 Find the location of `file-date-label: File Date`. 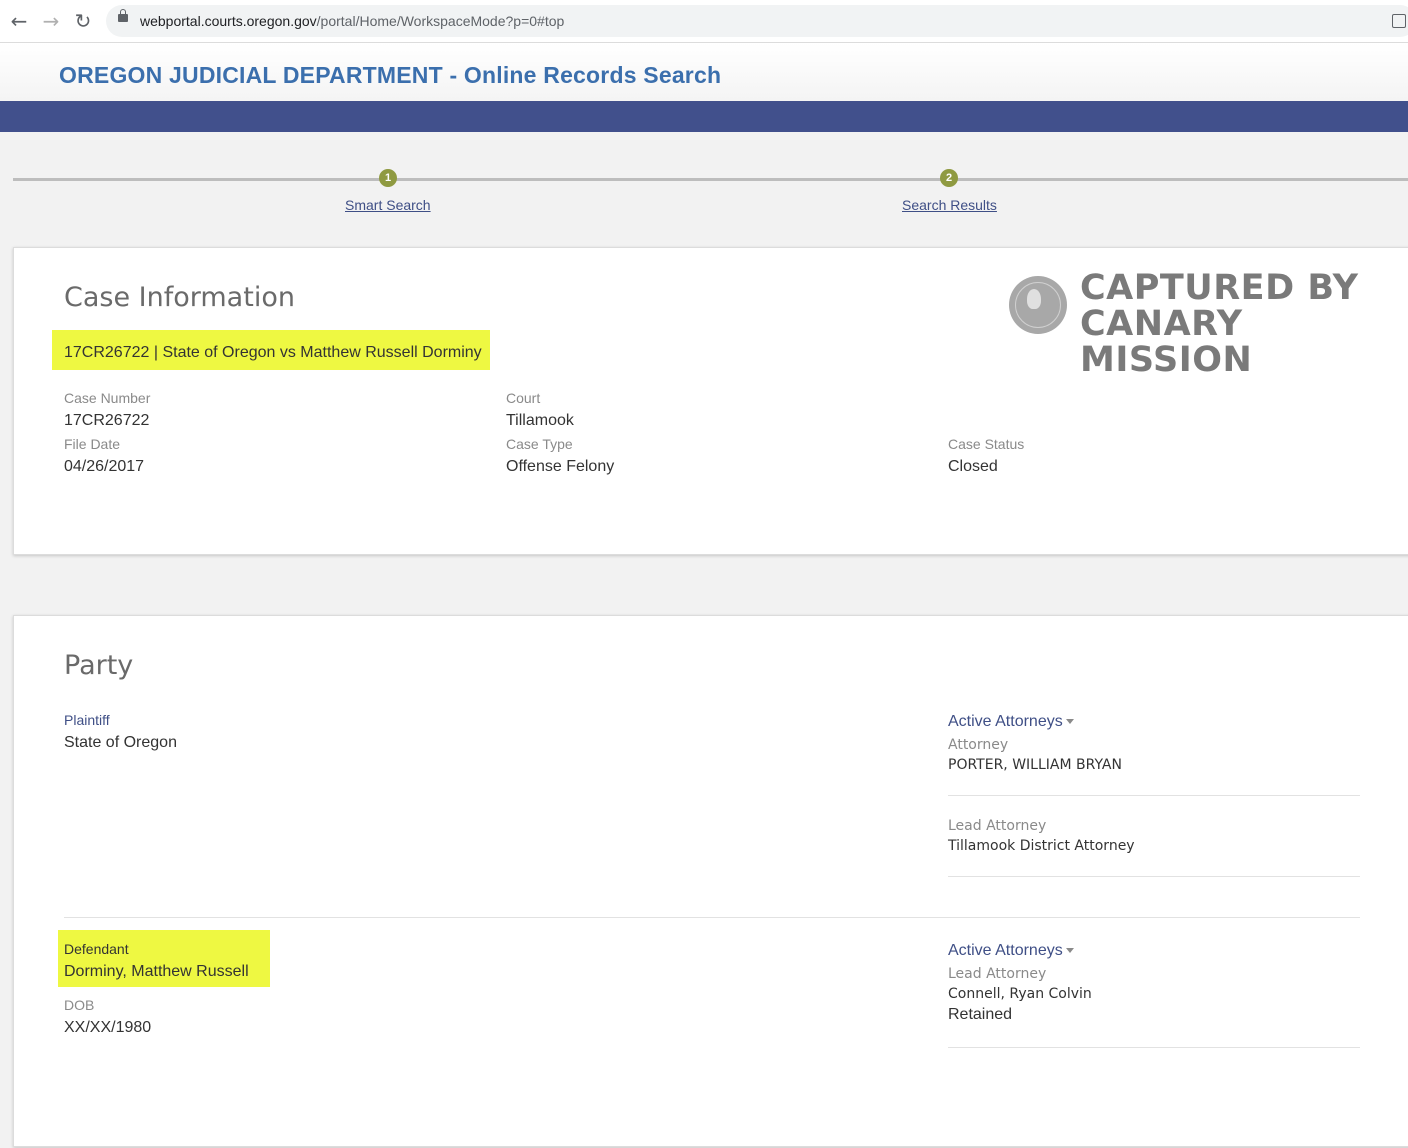

file-date-label: File Date is located at coordinates (92, 444).